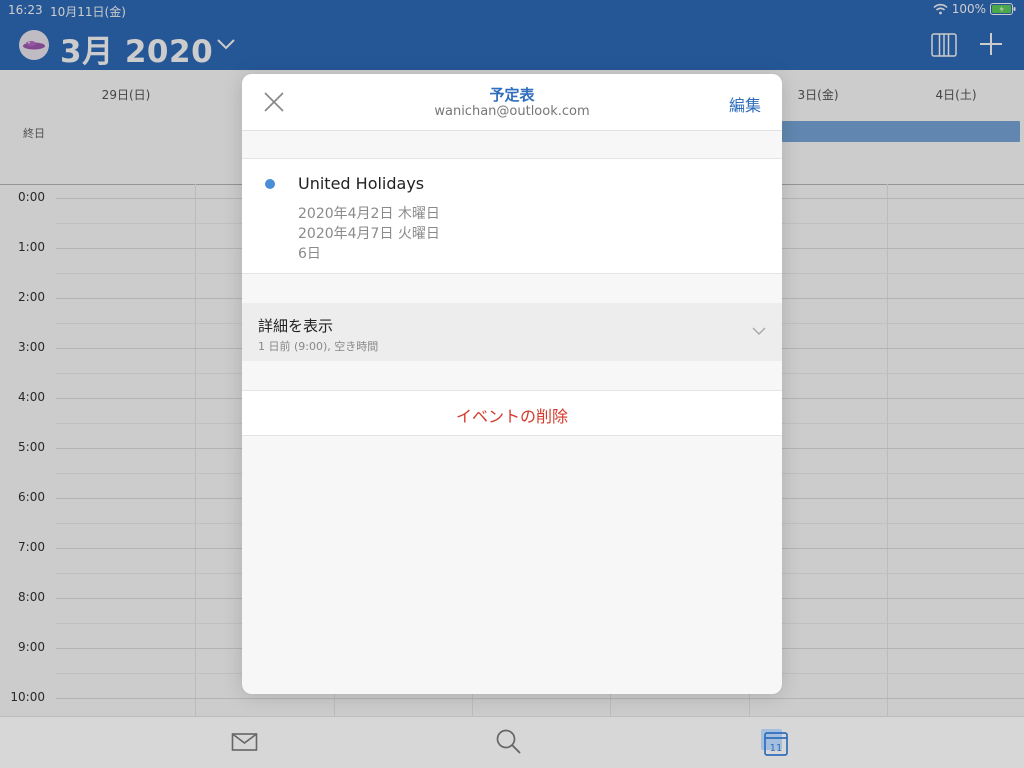 The width and height of the screenshot is (1024, 768). Describe the element at coordinates (244, 742) in the screenshot. I see `mail-icon` at that location.